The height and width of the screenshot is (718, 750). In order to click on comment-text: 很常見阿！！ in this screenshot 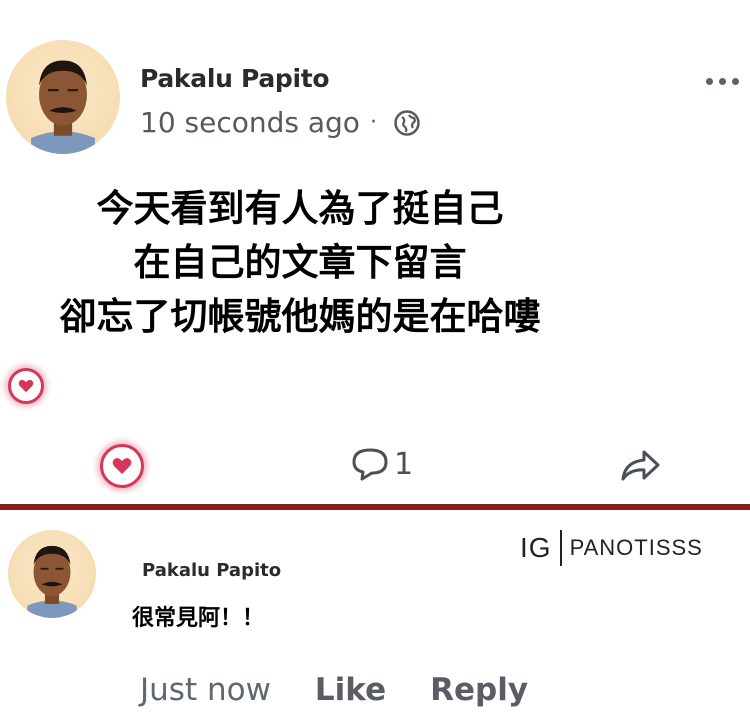, I will do `click(198, 618)`.